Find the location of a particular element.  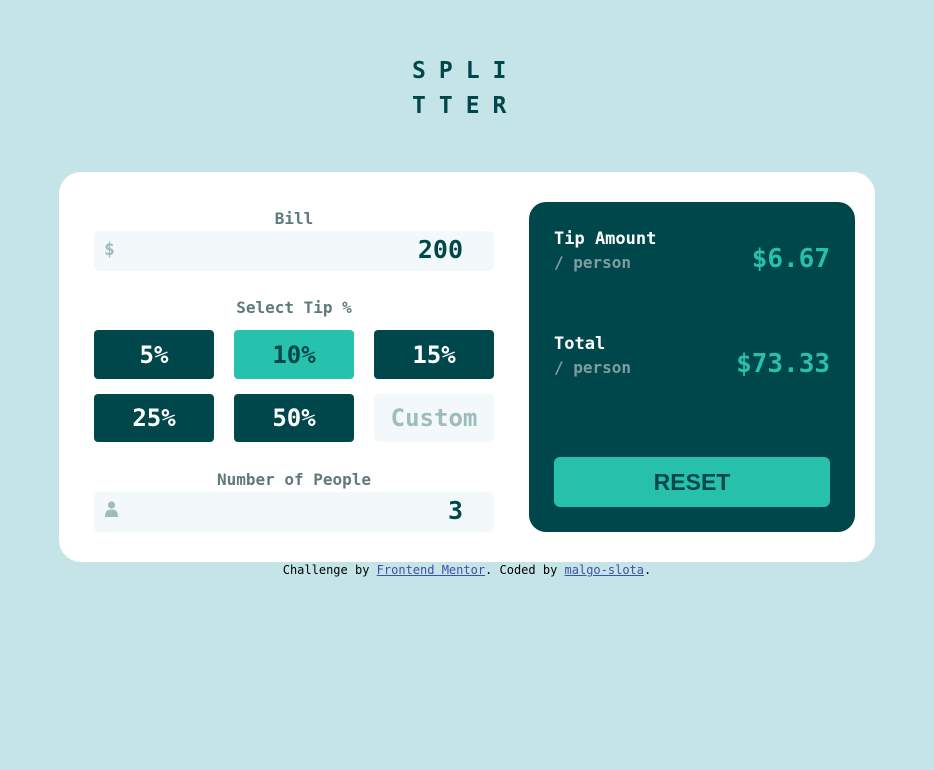

number-of-people-label: Number of People is located at coordinates (294, 479).